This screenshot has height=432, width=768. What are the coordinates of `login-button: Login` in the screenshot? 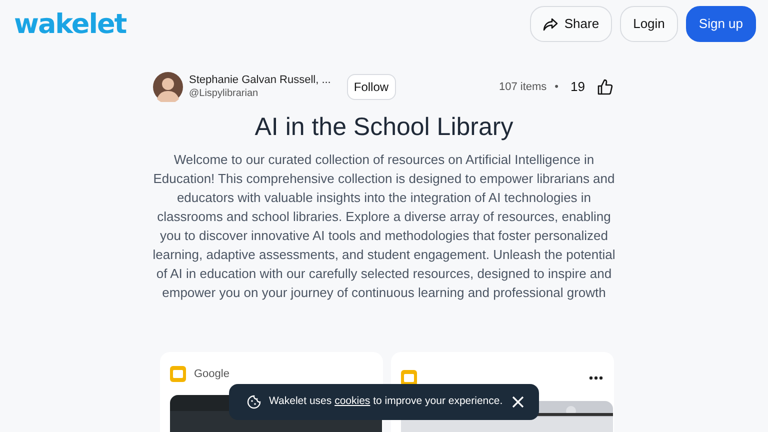 It's located at (649, 24).